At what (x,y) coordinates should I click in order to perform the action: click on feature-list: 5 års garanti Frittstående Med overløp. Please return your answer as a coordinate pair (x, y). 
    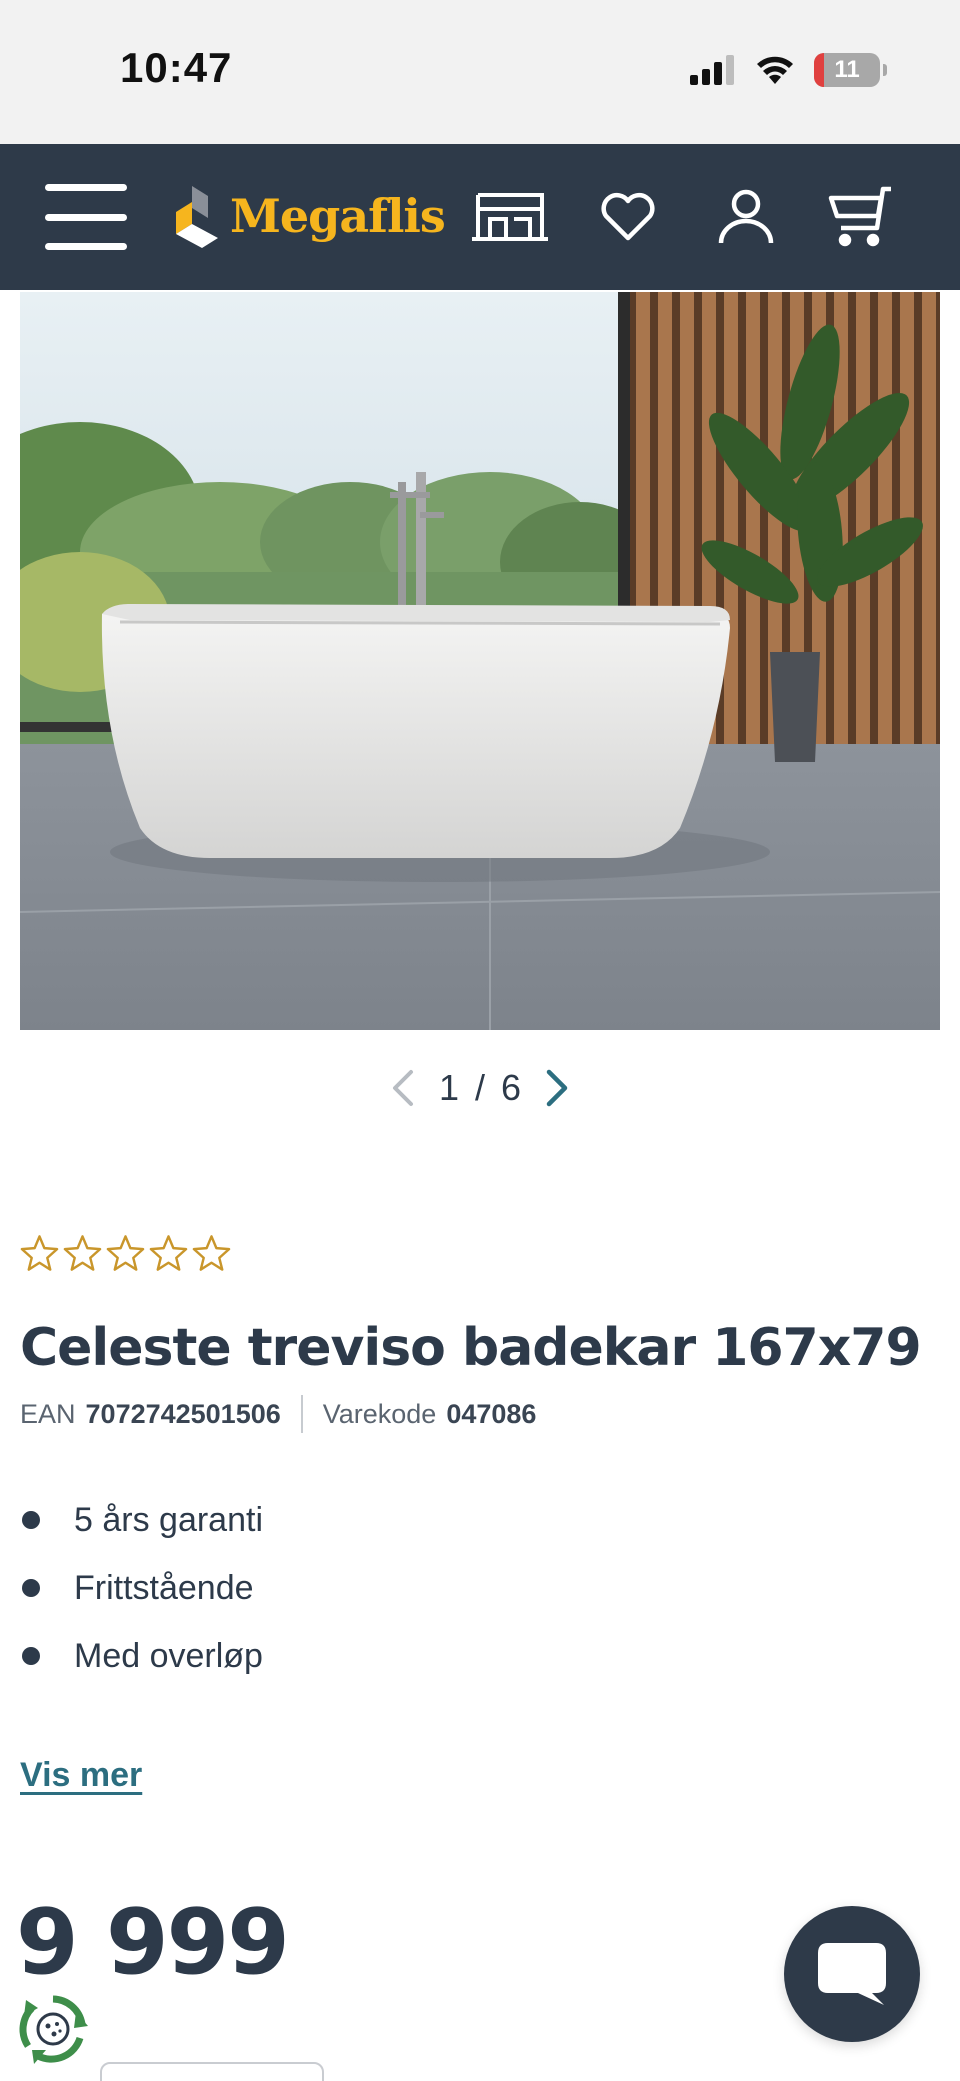
    Looking at the image, I should click on (142, 1588).